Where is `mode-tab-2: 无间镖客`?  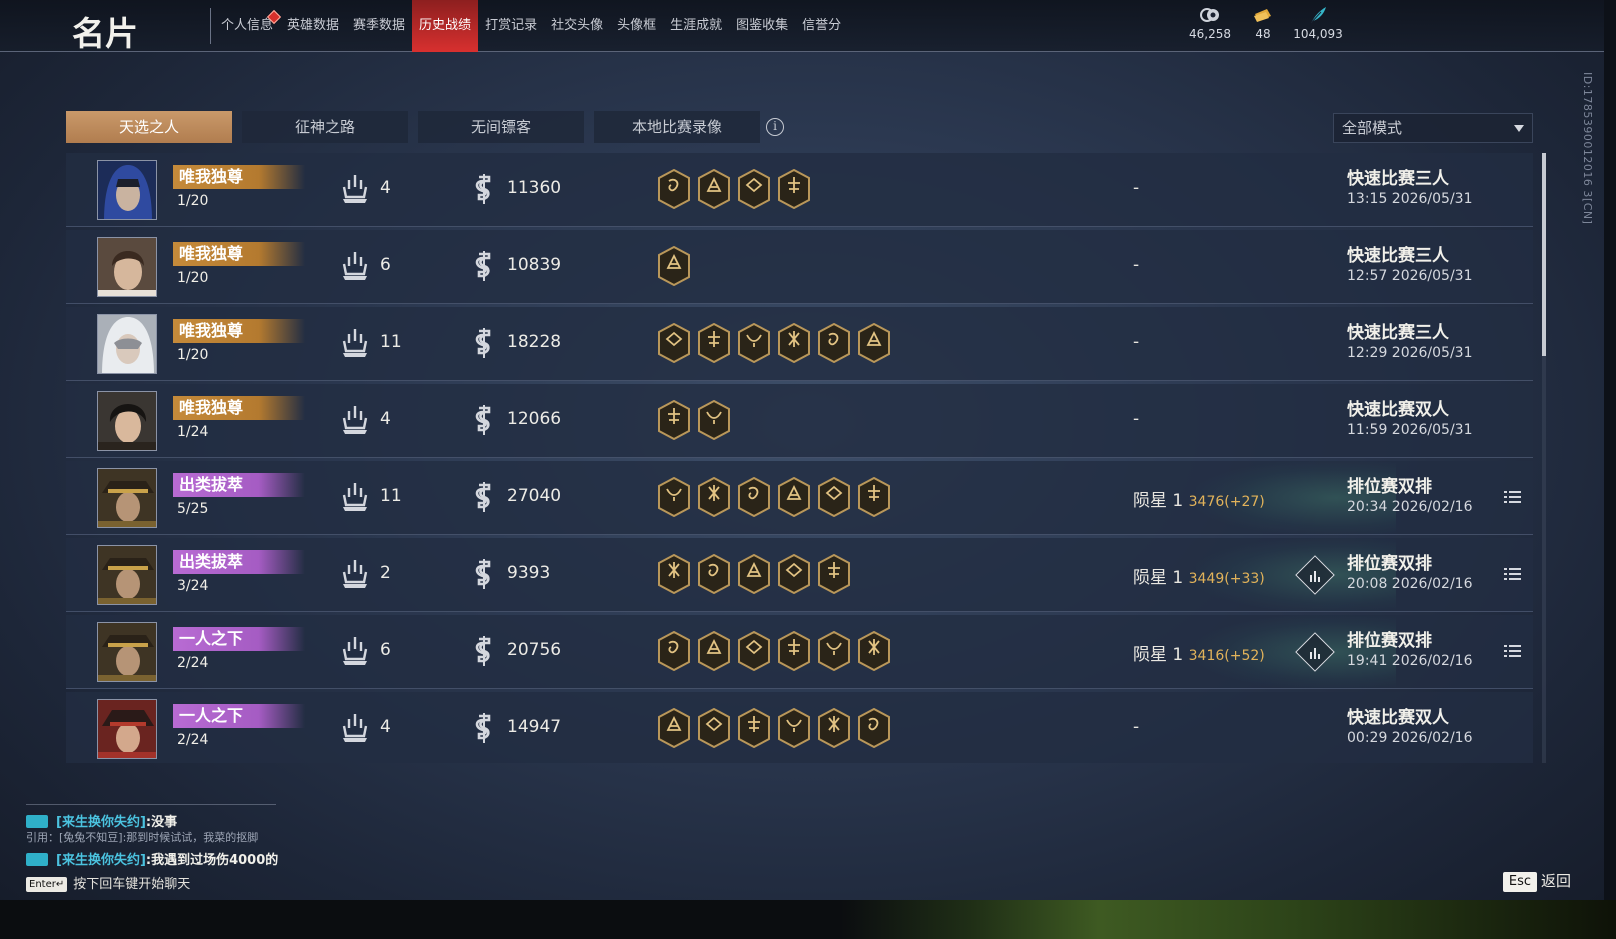
mode-tab-2: 无间镖客 is located at coordinates (501, 127).